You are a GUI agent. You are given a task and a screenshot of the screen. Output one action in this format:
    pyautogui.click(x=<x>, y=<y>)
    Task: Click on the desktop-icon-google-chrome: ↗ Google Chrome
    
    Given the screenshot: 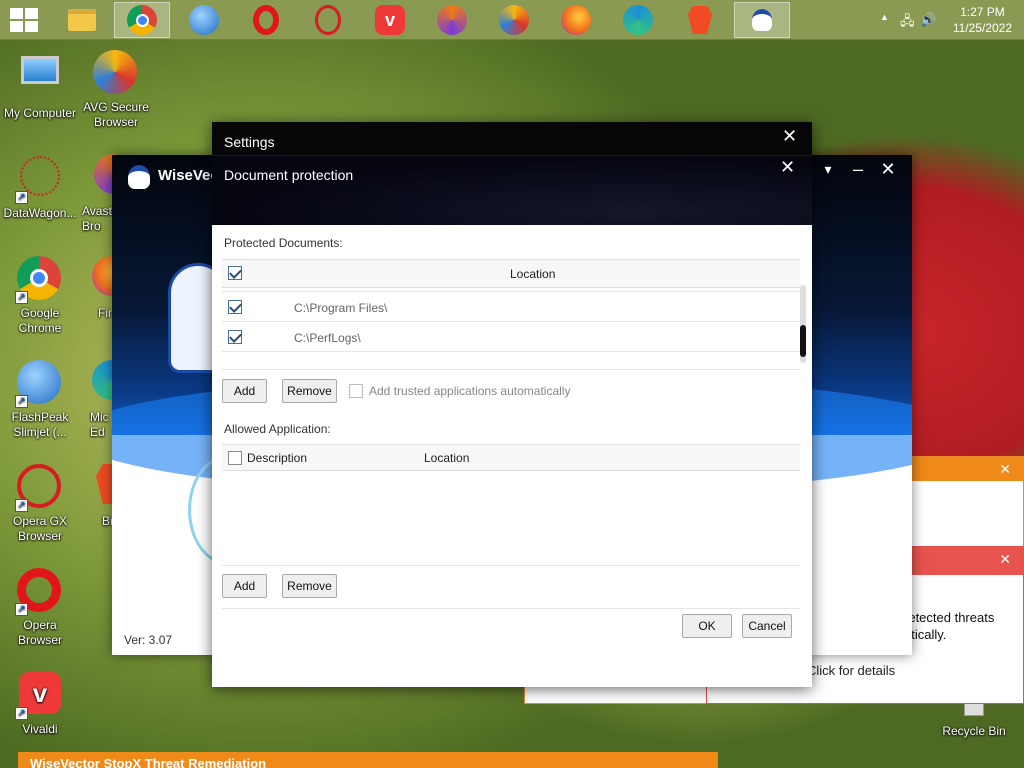 What is the action you would take?
    pyautogui.click(x=40, y=296)
    